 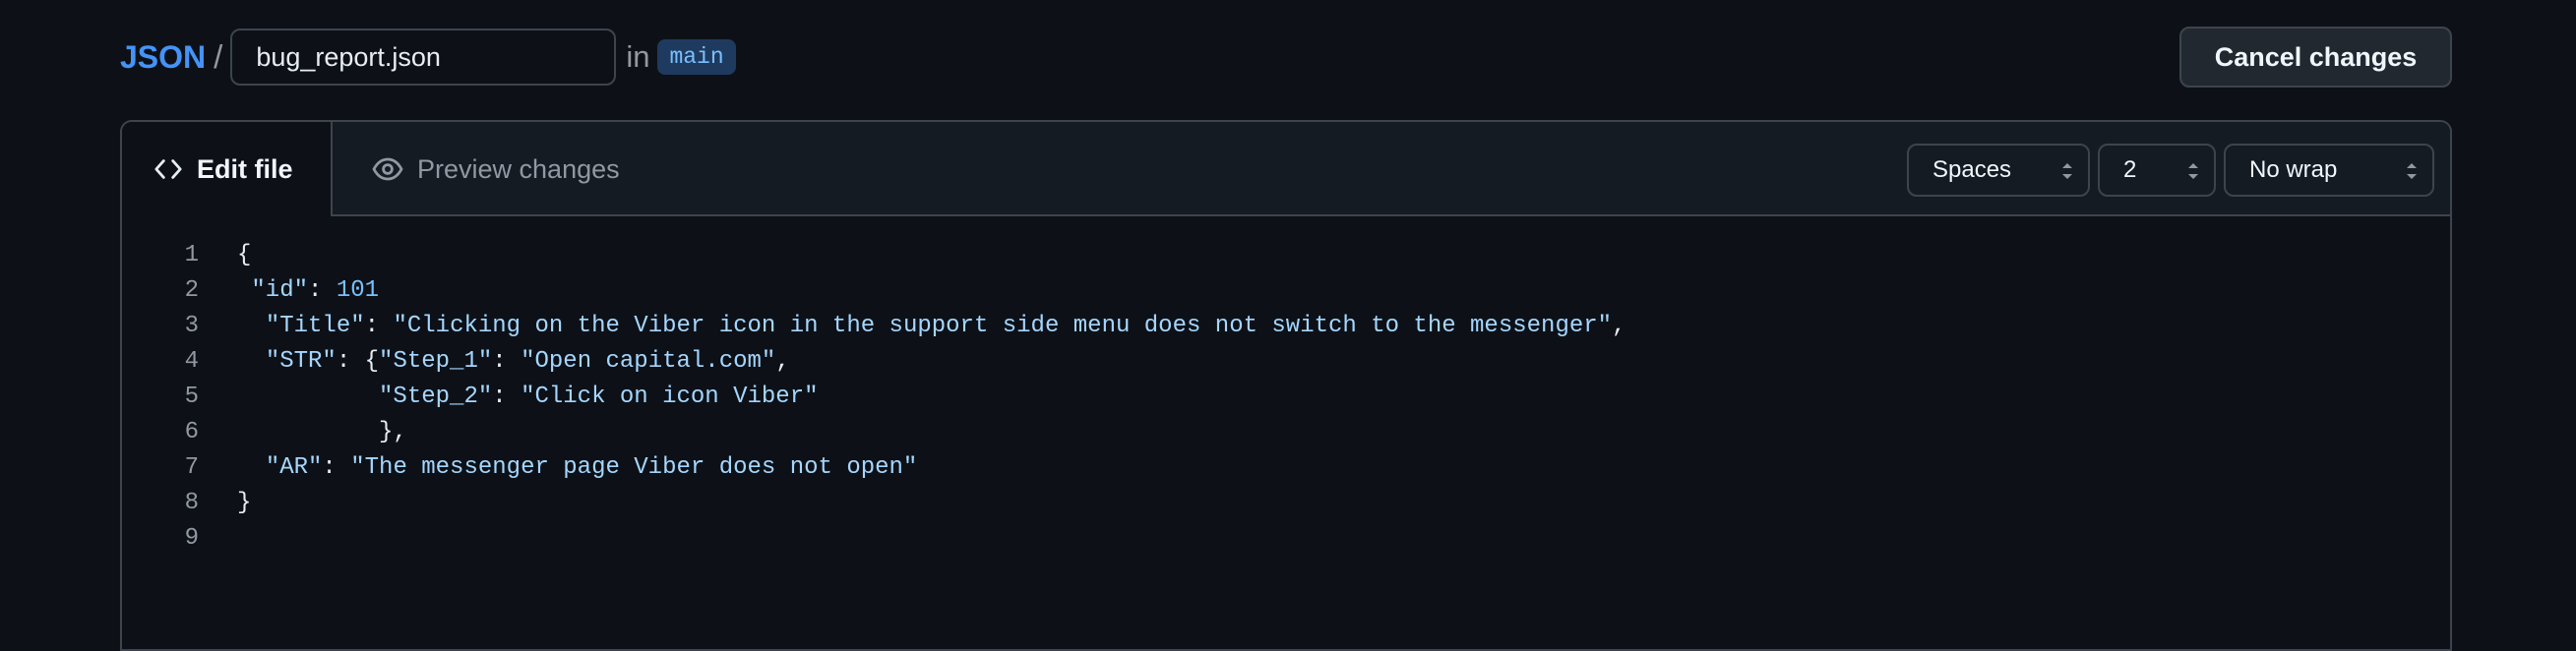 What do you see at coordinates (168, 169) in the screenshot?
I see `code-icon` at bounding box center [168, 169].